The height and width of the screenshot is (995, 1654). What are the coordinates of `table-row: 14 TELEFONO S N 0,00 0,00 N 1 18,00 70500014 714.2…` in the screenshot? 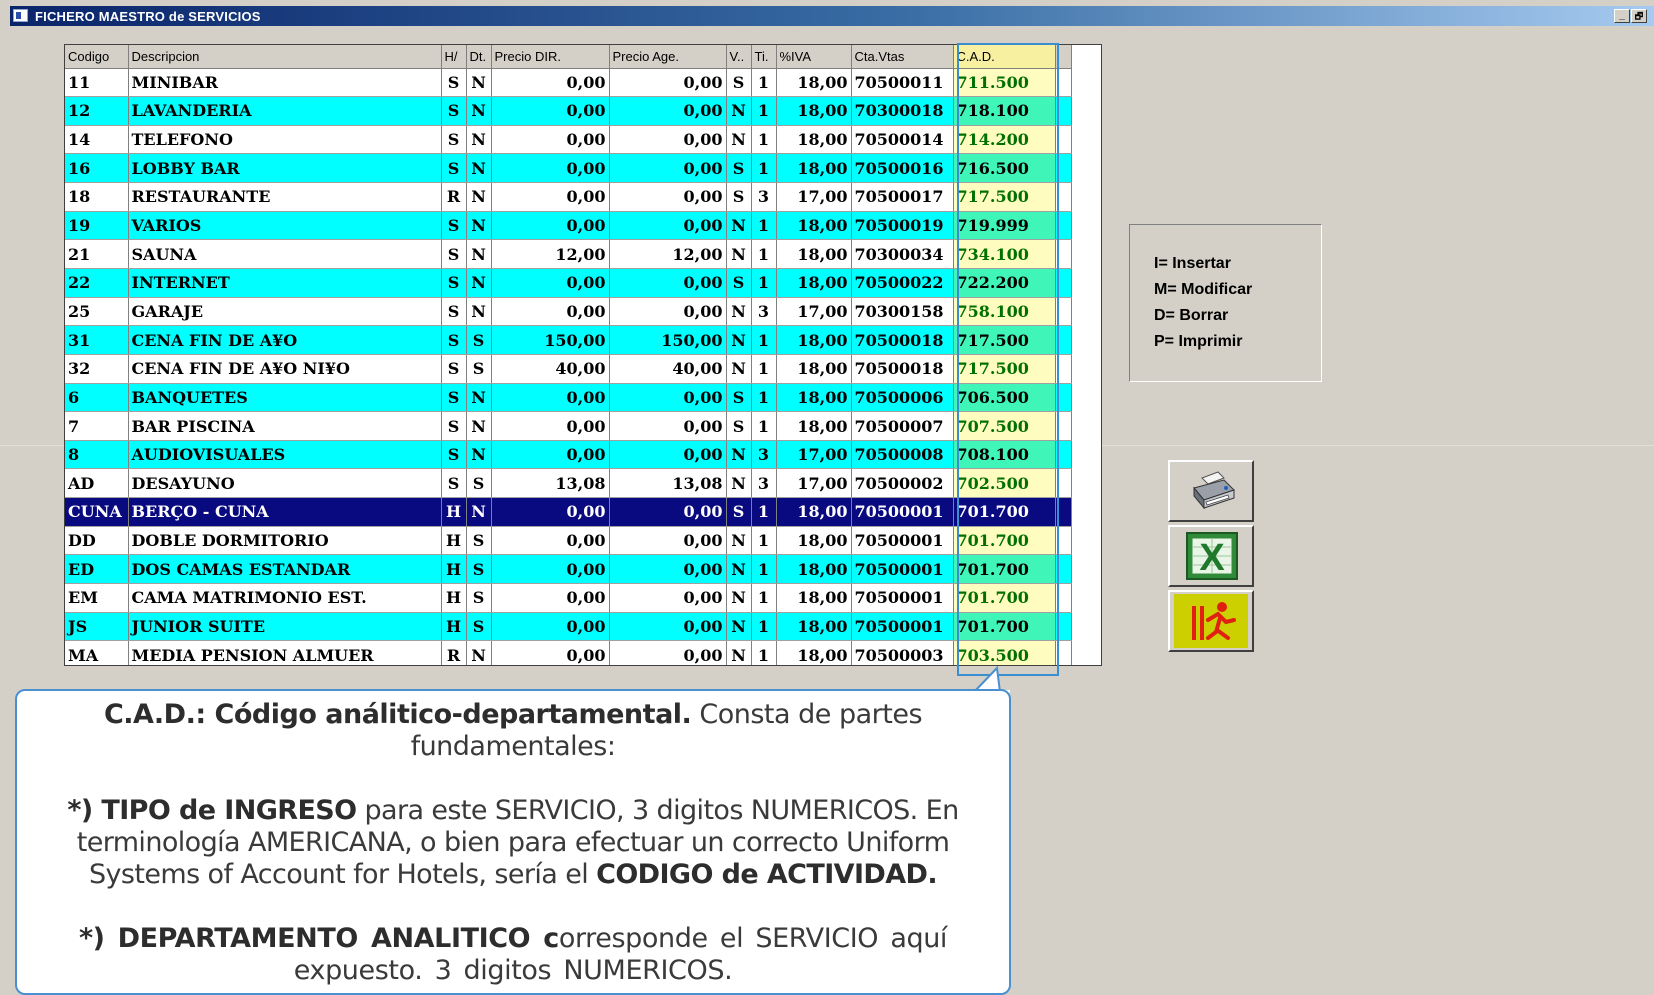 It's located at (568, 140).